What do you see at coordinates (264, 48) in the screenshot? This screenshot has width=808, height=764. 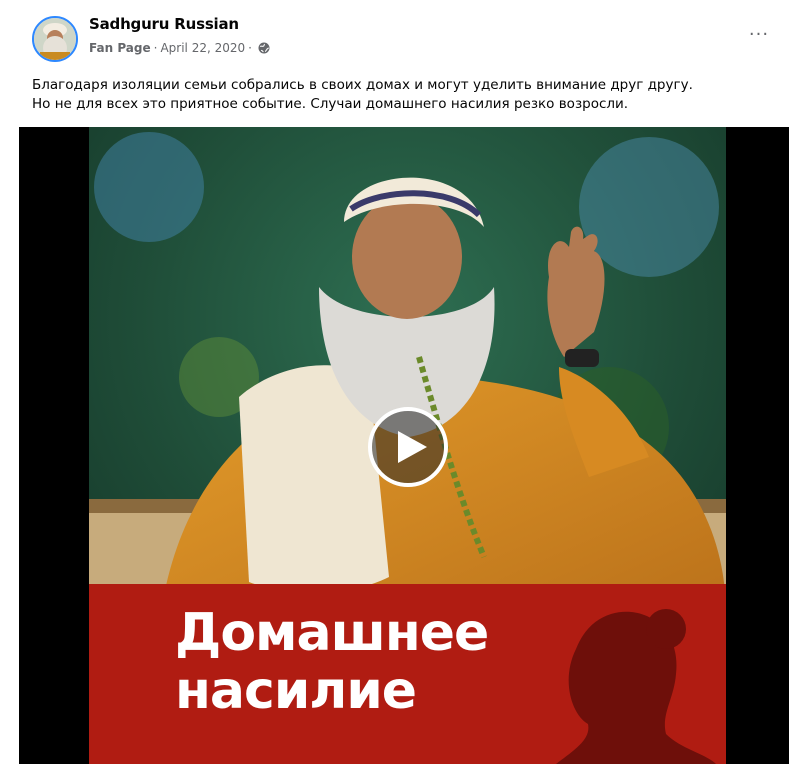 I see `globe-icon` at bounding box center [264, 48].